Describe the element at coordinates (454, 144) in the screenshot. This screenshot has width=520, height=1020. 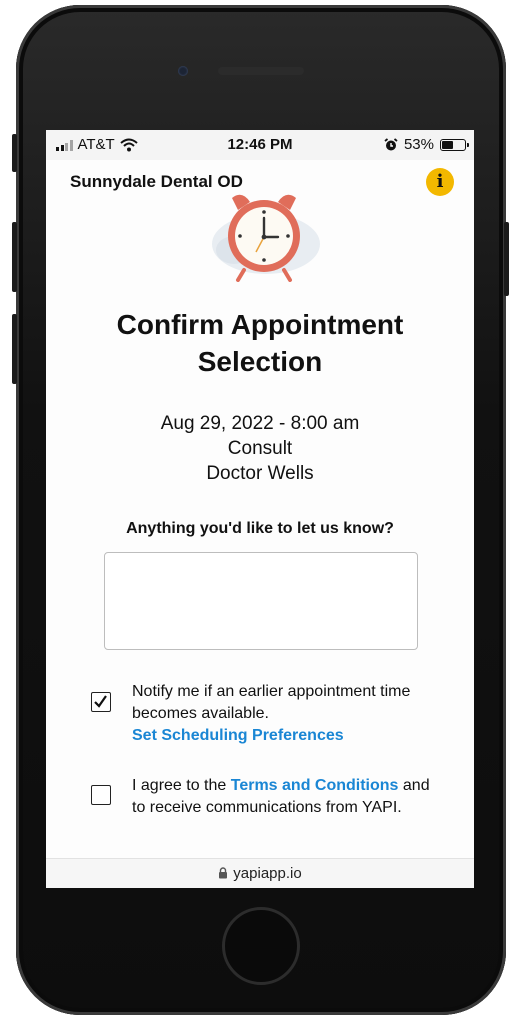
I see `battery-icon` at that location.